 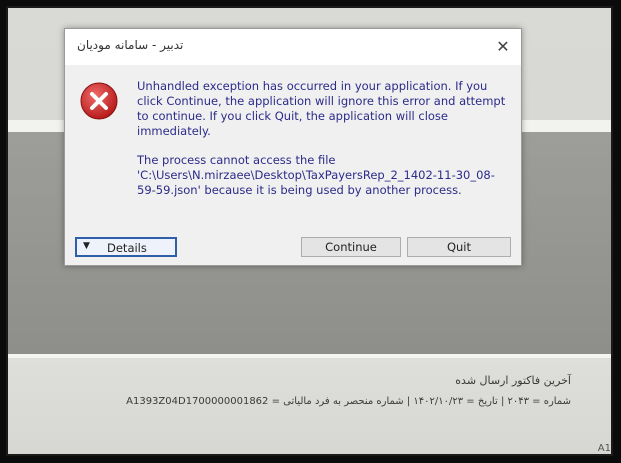 I want to click on dialog-title: تدبیر - سامانه مودیان, so click(x=130, y=45).